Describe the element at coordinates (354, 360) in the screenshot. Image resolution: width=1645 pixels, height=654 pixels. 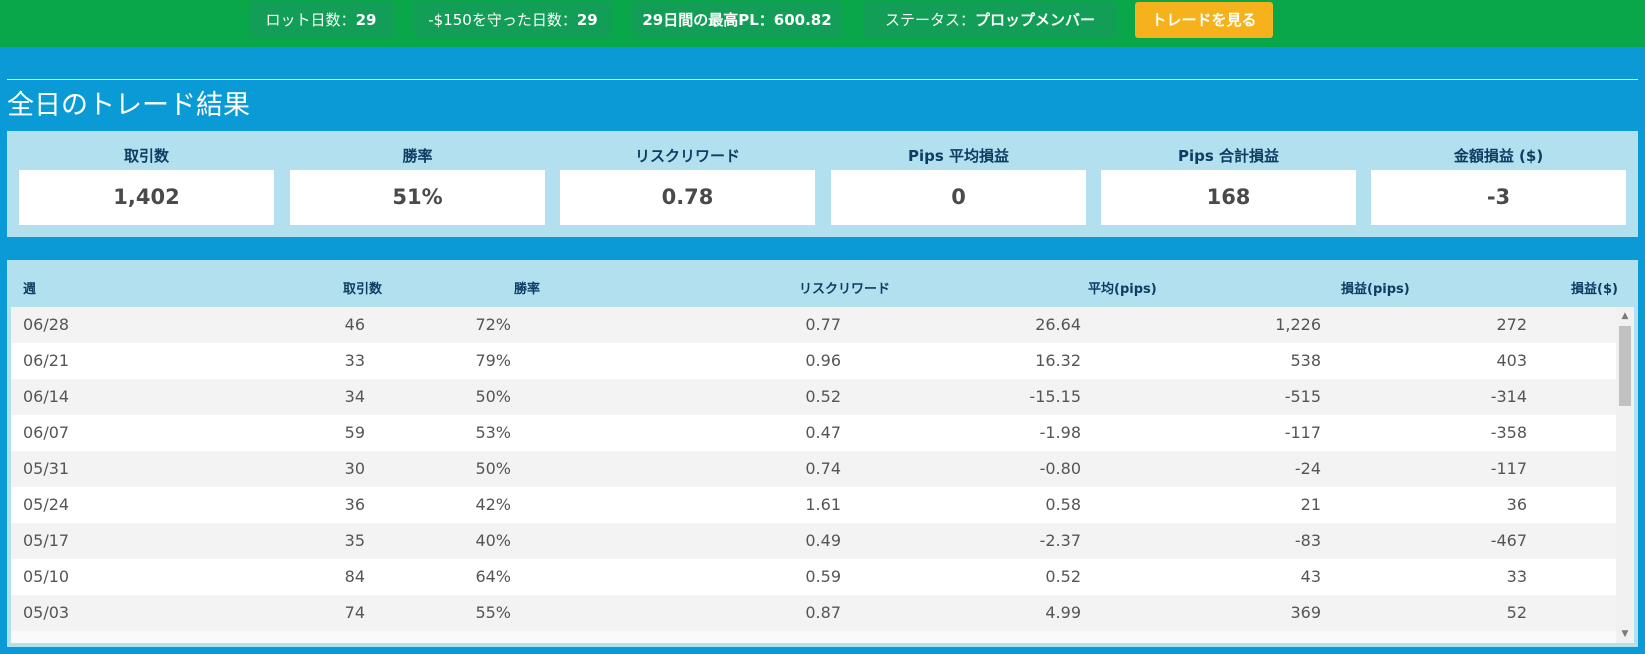
I see `cell-trades: 33` at that location.